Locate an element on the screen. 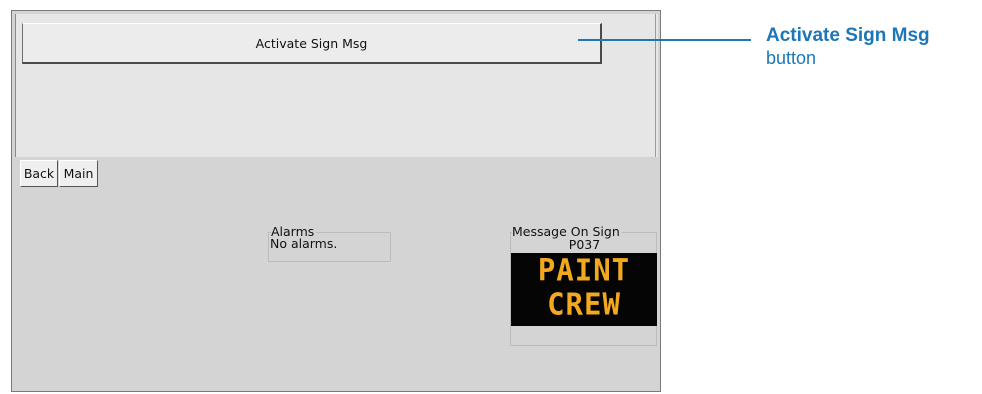 The height and width of the screenshot is (394, 982). callout-subtitle: button is located at coordinates (791, 58).